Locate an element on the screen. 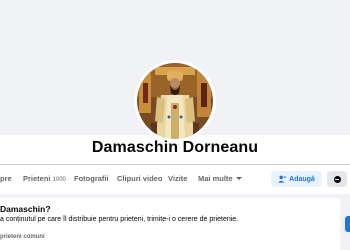 This screenshot has width=350, height=250. privacy-card-title: Damaschin? is located at coordinates (25, 209).